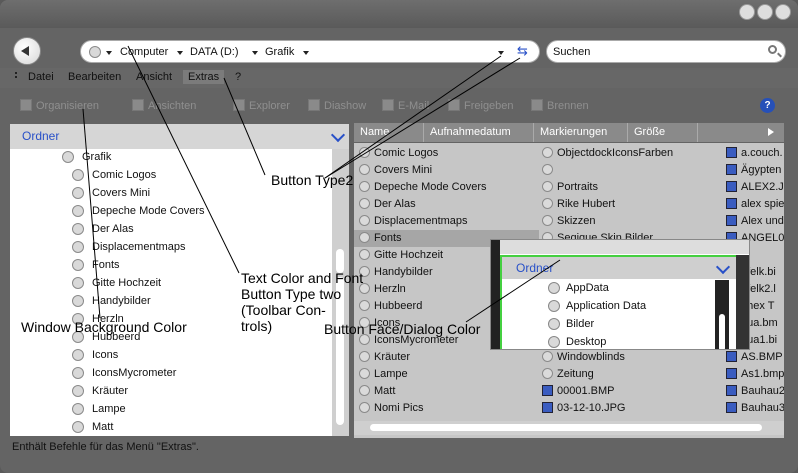 The image size is (798, 473). Describe the element at coordinates (755, 170) in the screenshot. I see `list-item: Ägypten` at that location.